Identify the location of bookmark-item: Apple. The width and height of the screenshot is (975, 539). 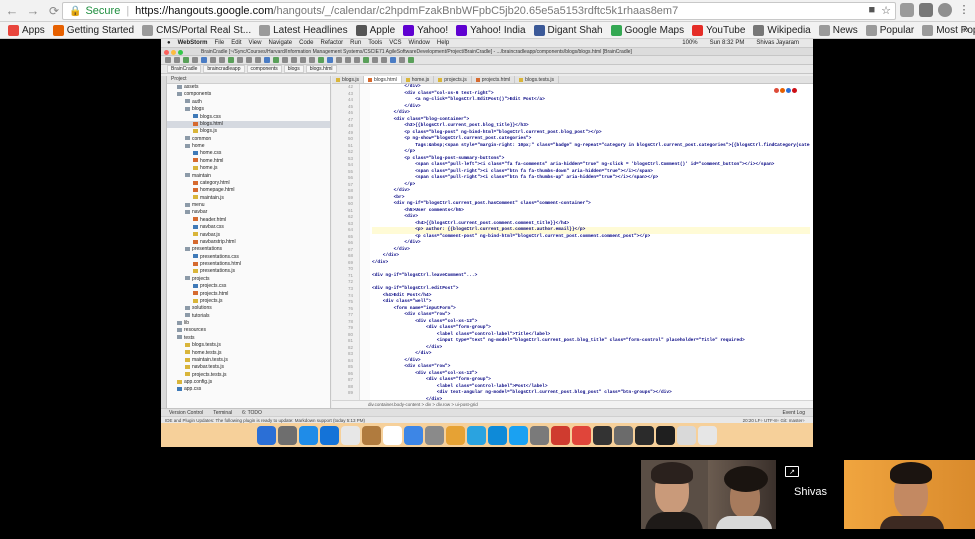
(375, 30).